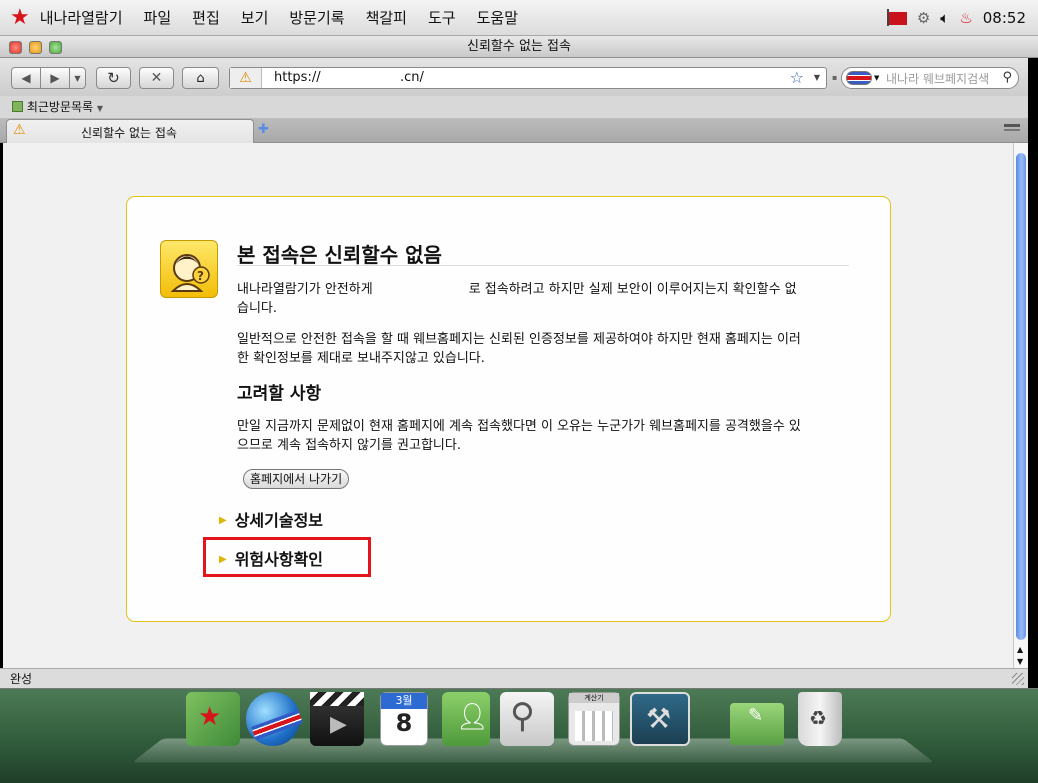 This screenshot has height=783, width=1038. I want to click on clock: 08:52, so click(1004, 18).